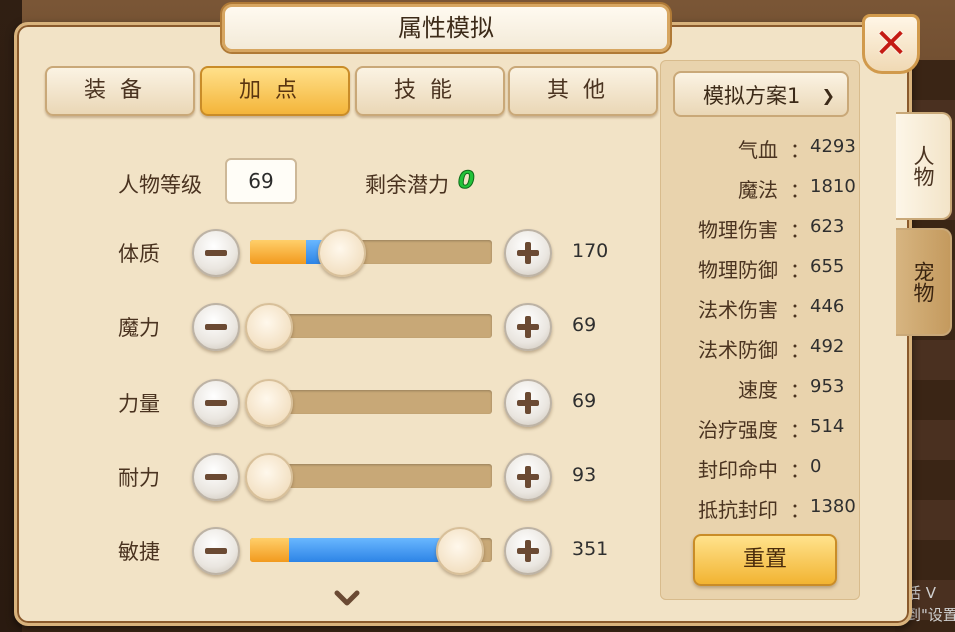  I want to click on stat-label: 敏捷, so click(139, 552).